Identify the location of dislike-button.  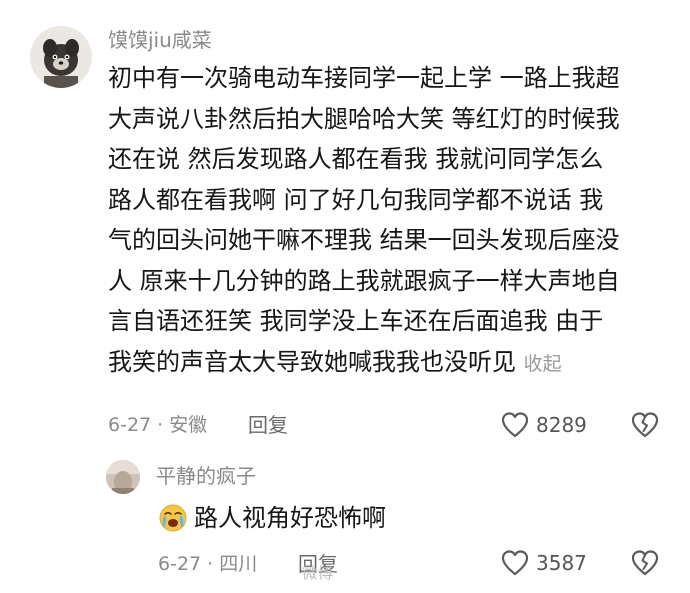
(645, 425).